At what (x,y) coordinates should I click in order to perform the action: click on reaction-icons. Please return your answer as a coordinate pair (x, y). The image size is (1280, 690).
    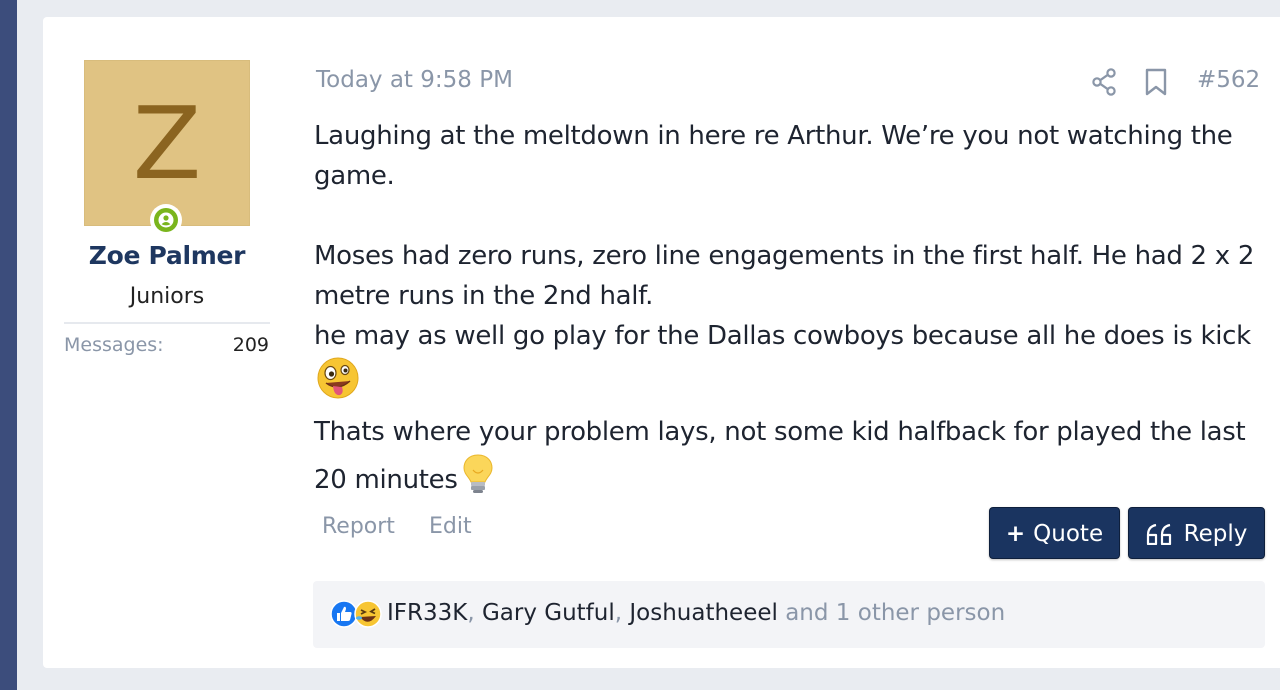
    Looking at the image, I should click on (357, 614).